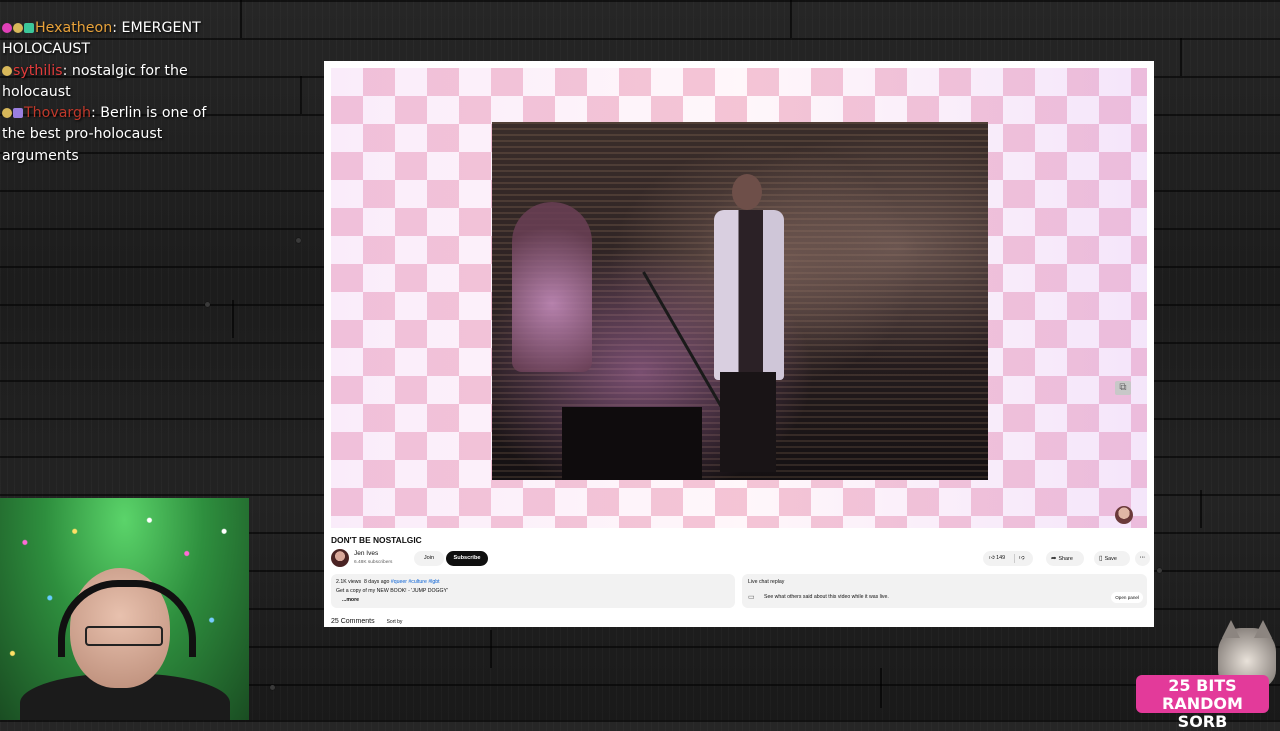  I want to click on glasses-icon, so click(124, 636).